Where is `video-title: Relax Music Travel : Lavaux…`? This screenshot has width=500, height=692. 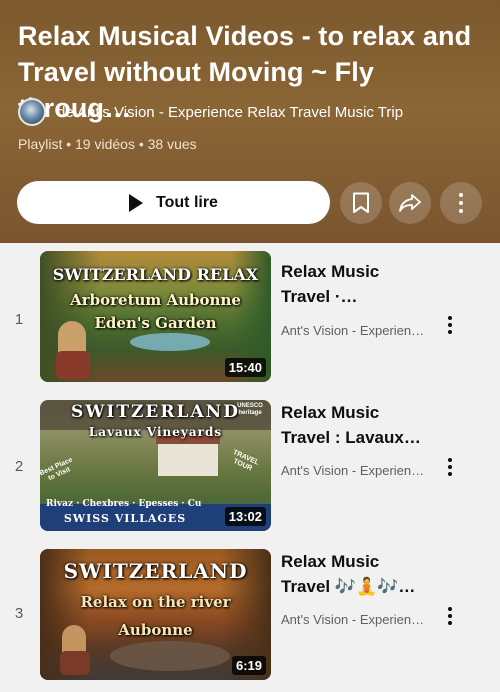
video-title: Relax Music Travel : Lavaux… is located at coordinates (356, 425).